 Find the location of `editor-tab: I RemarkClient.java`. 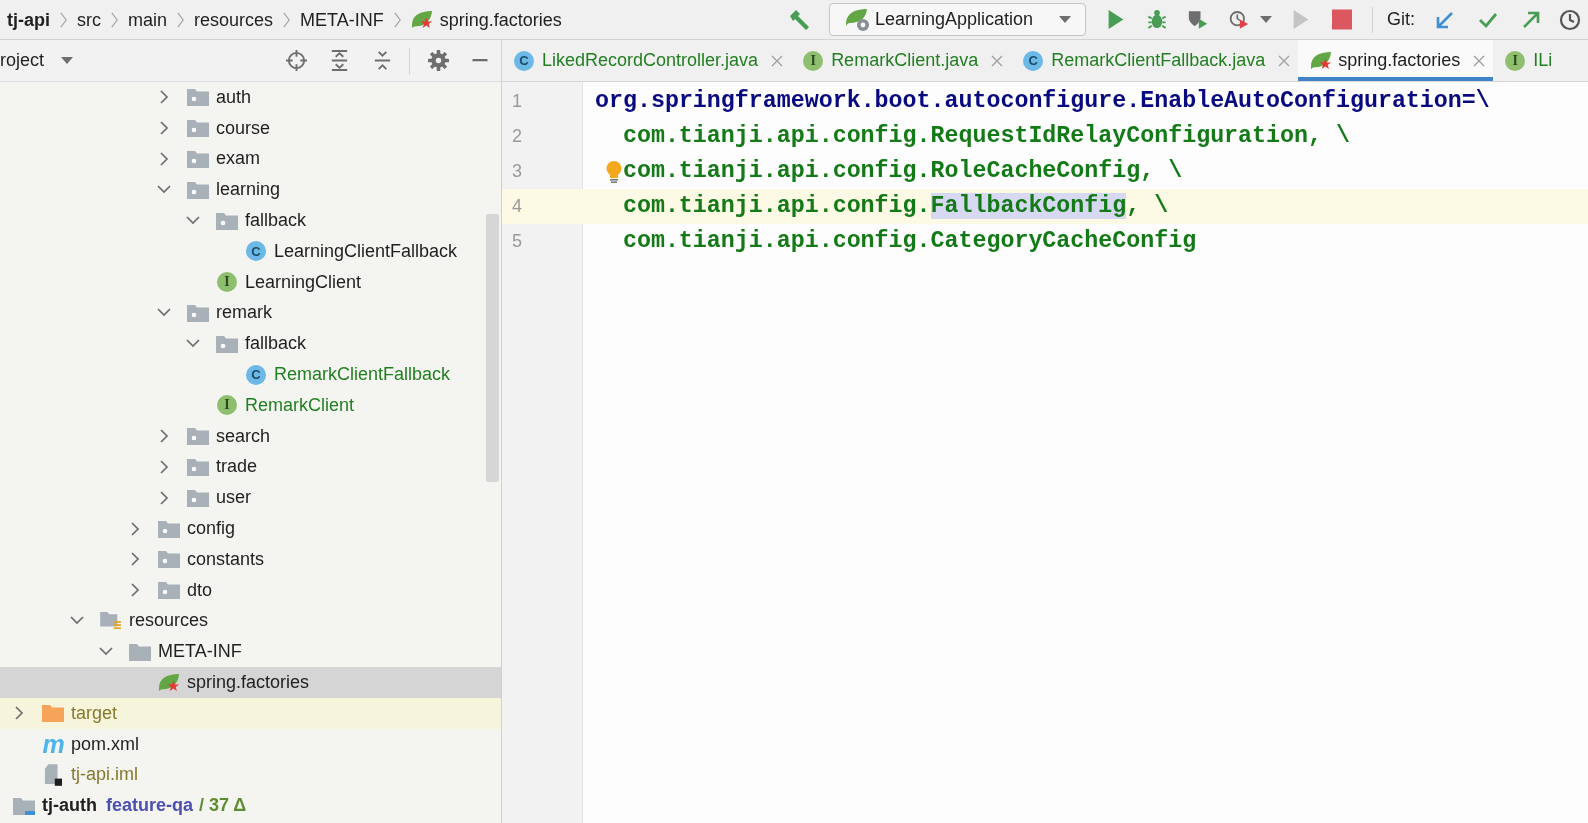

editor-tab: I RemarkClient.java is located at coordinates (901, 60).